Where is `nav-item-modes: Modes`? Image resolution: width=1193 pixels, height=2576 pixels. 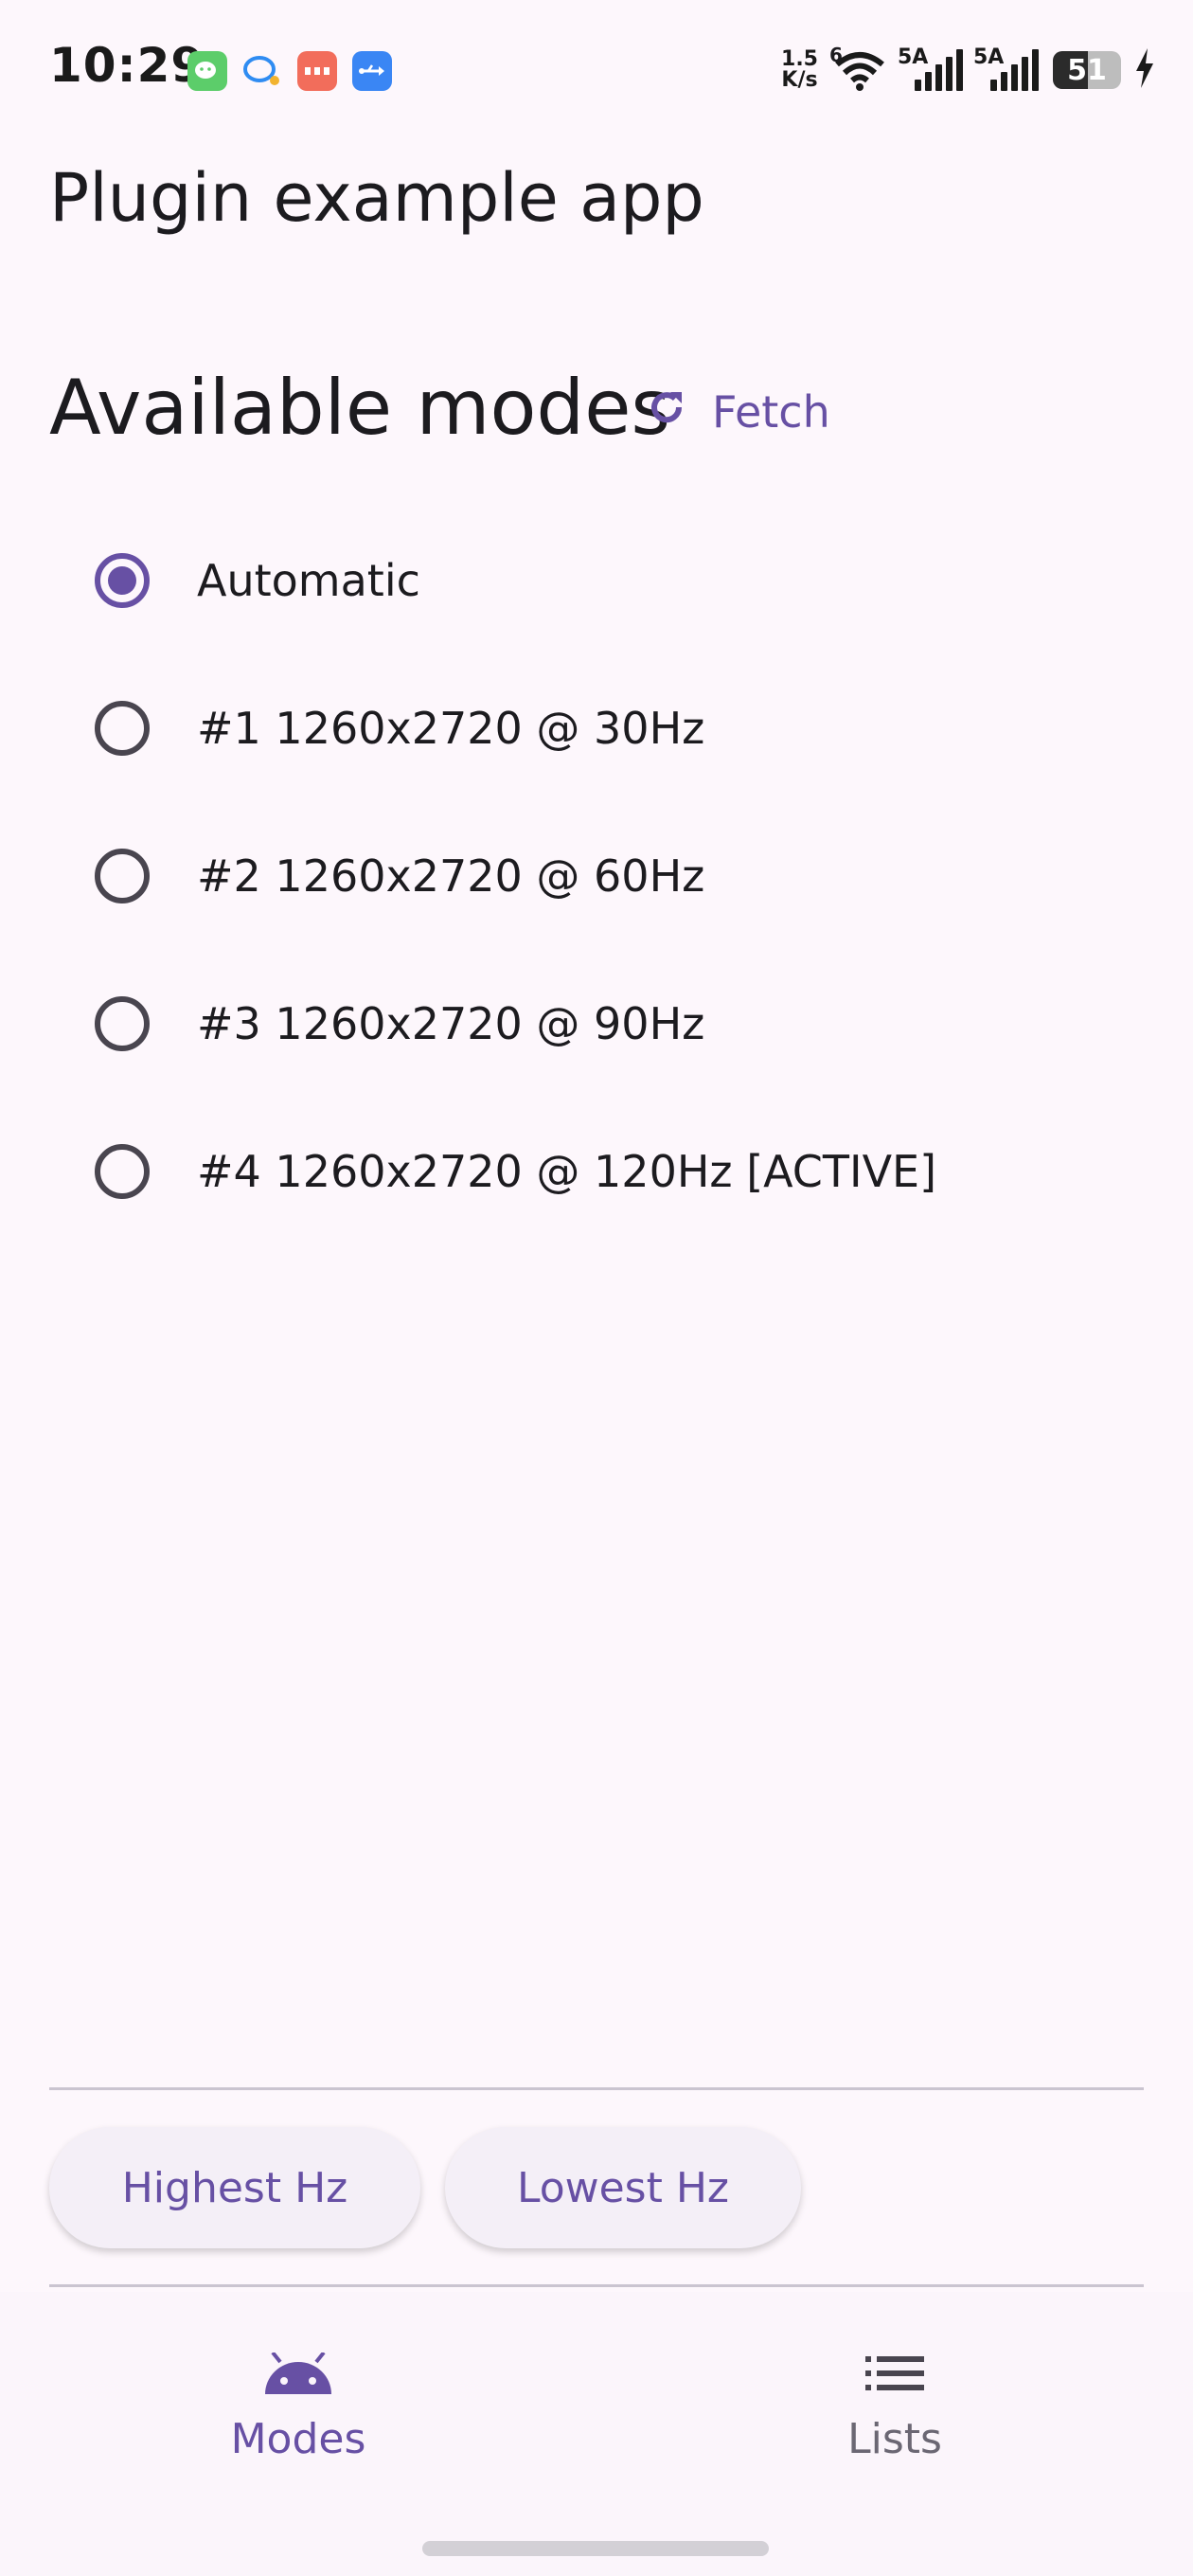 nav-item-modes: Modes is located at coordinates (298, 2396).